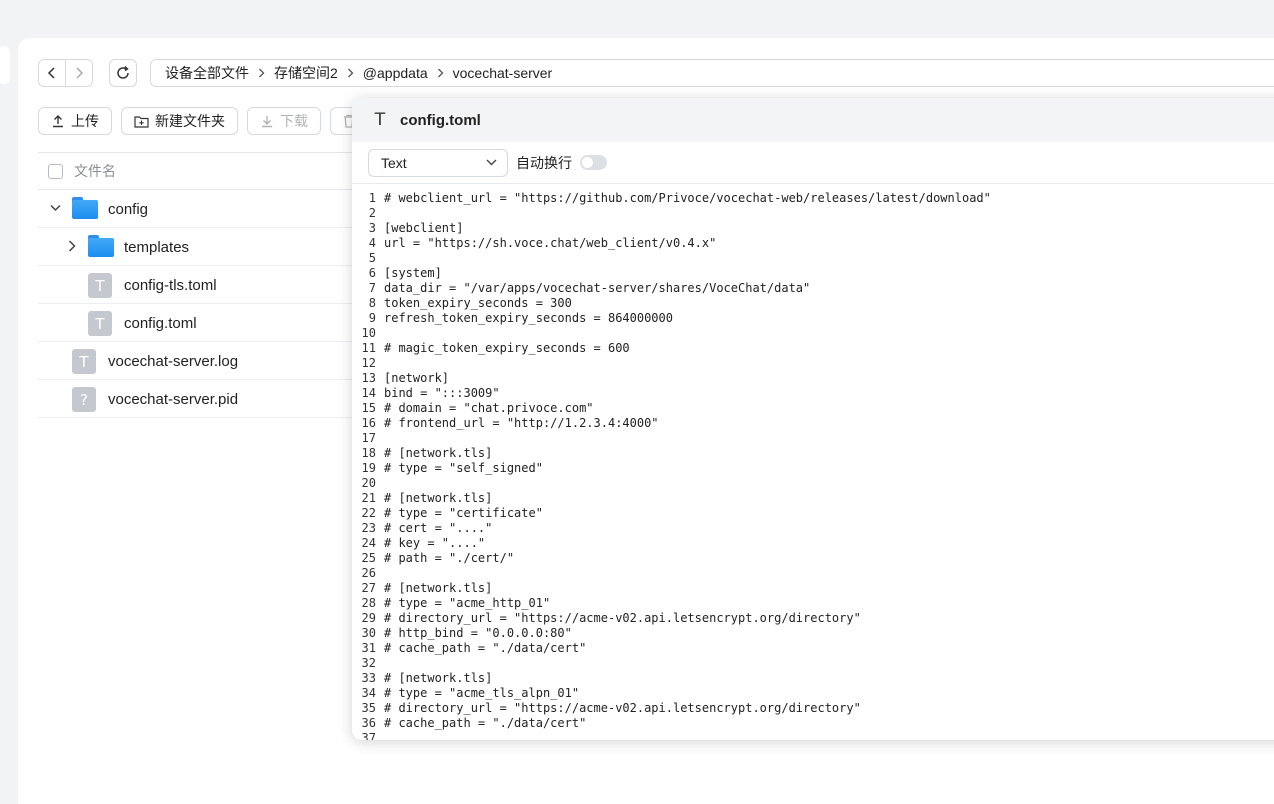 This screenshot has height=804, width=1274. I want to click on code-line: 31 # cache_path = "./data/cert", so click(813, 648).